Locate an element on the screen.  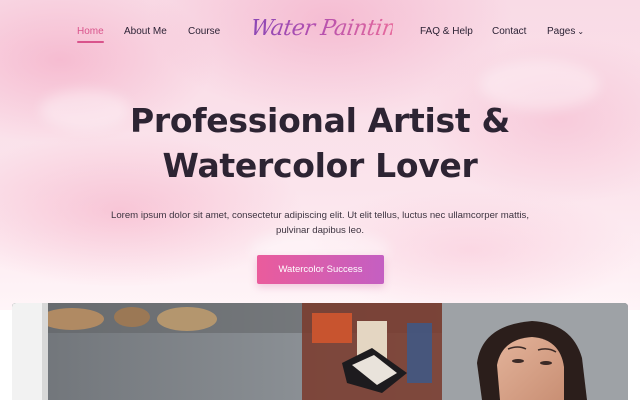
nav-contact: Contact is located at coordinates (509, 31).